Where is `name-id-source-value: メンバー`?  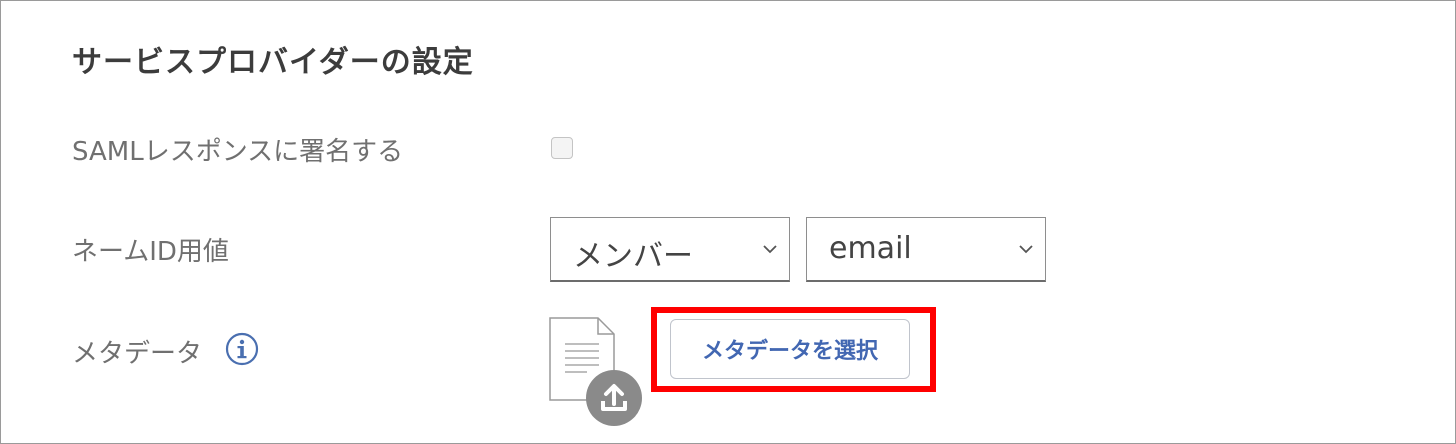 name-id-source-value: メンバー is located at coordinates (633, 256).